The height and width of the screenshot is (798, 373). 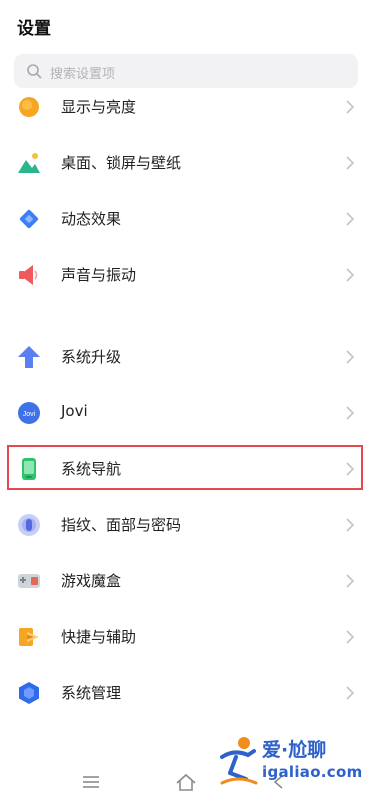 What do you see at coordinates (29, 107) in the screenshot?
I see `display-brightness-icon` at bounding box center [29, 107].